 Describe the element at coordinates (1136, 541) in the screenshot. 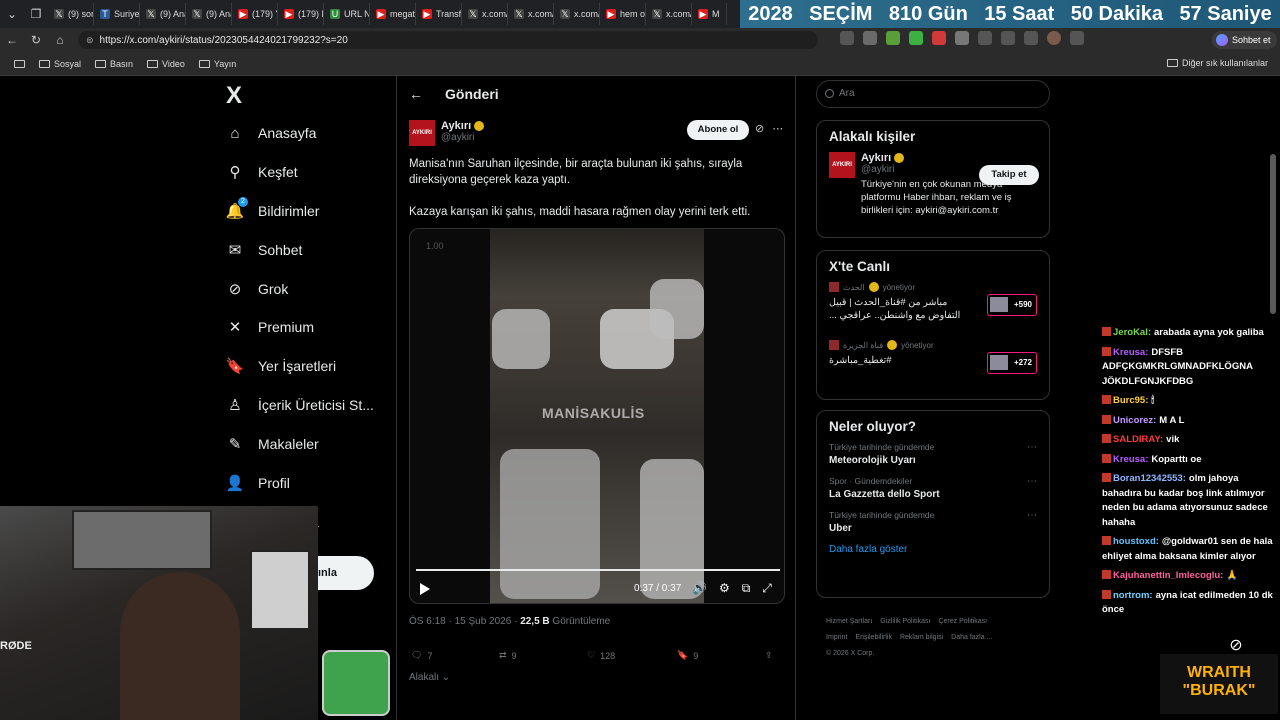

I see `chat-username: houstoxd:` at that location.